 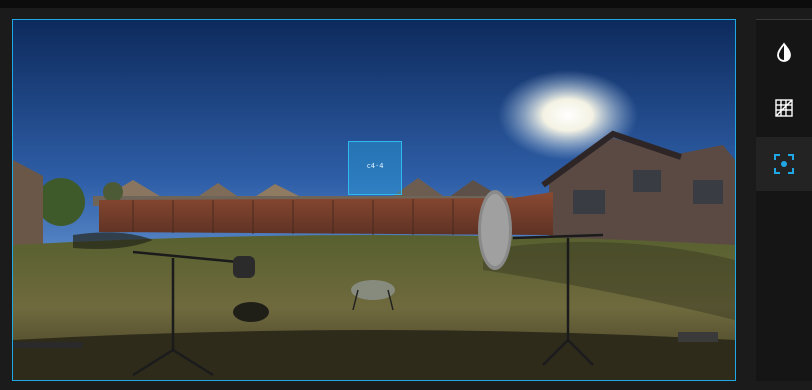 I want to click on grid-perspective-icon, so click(x=784, y=108).